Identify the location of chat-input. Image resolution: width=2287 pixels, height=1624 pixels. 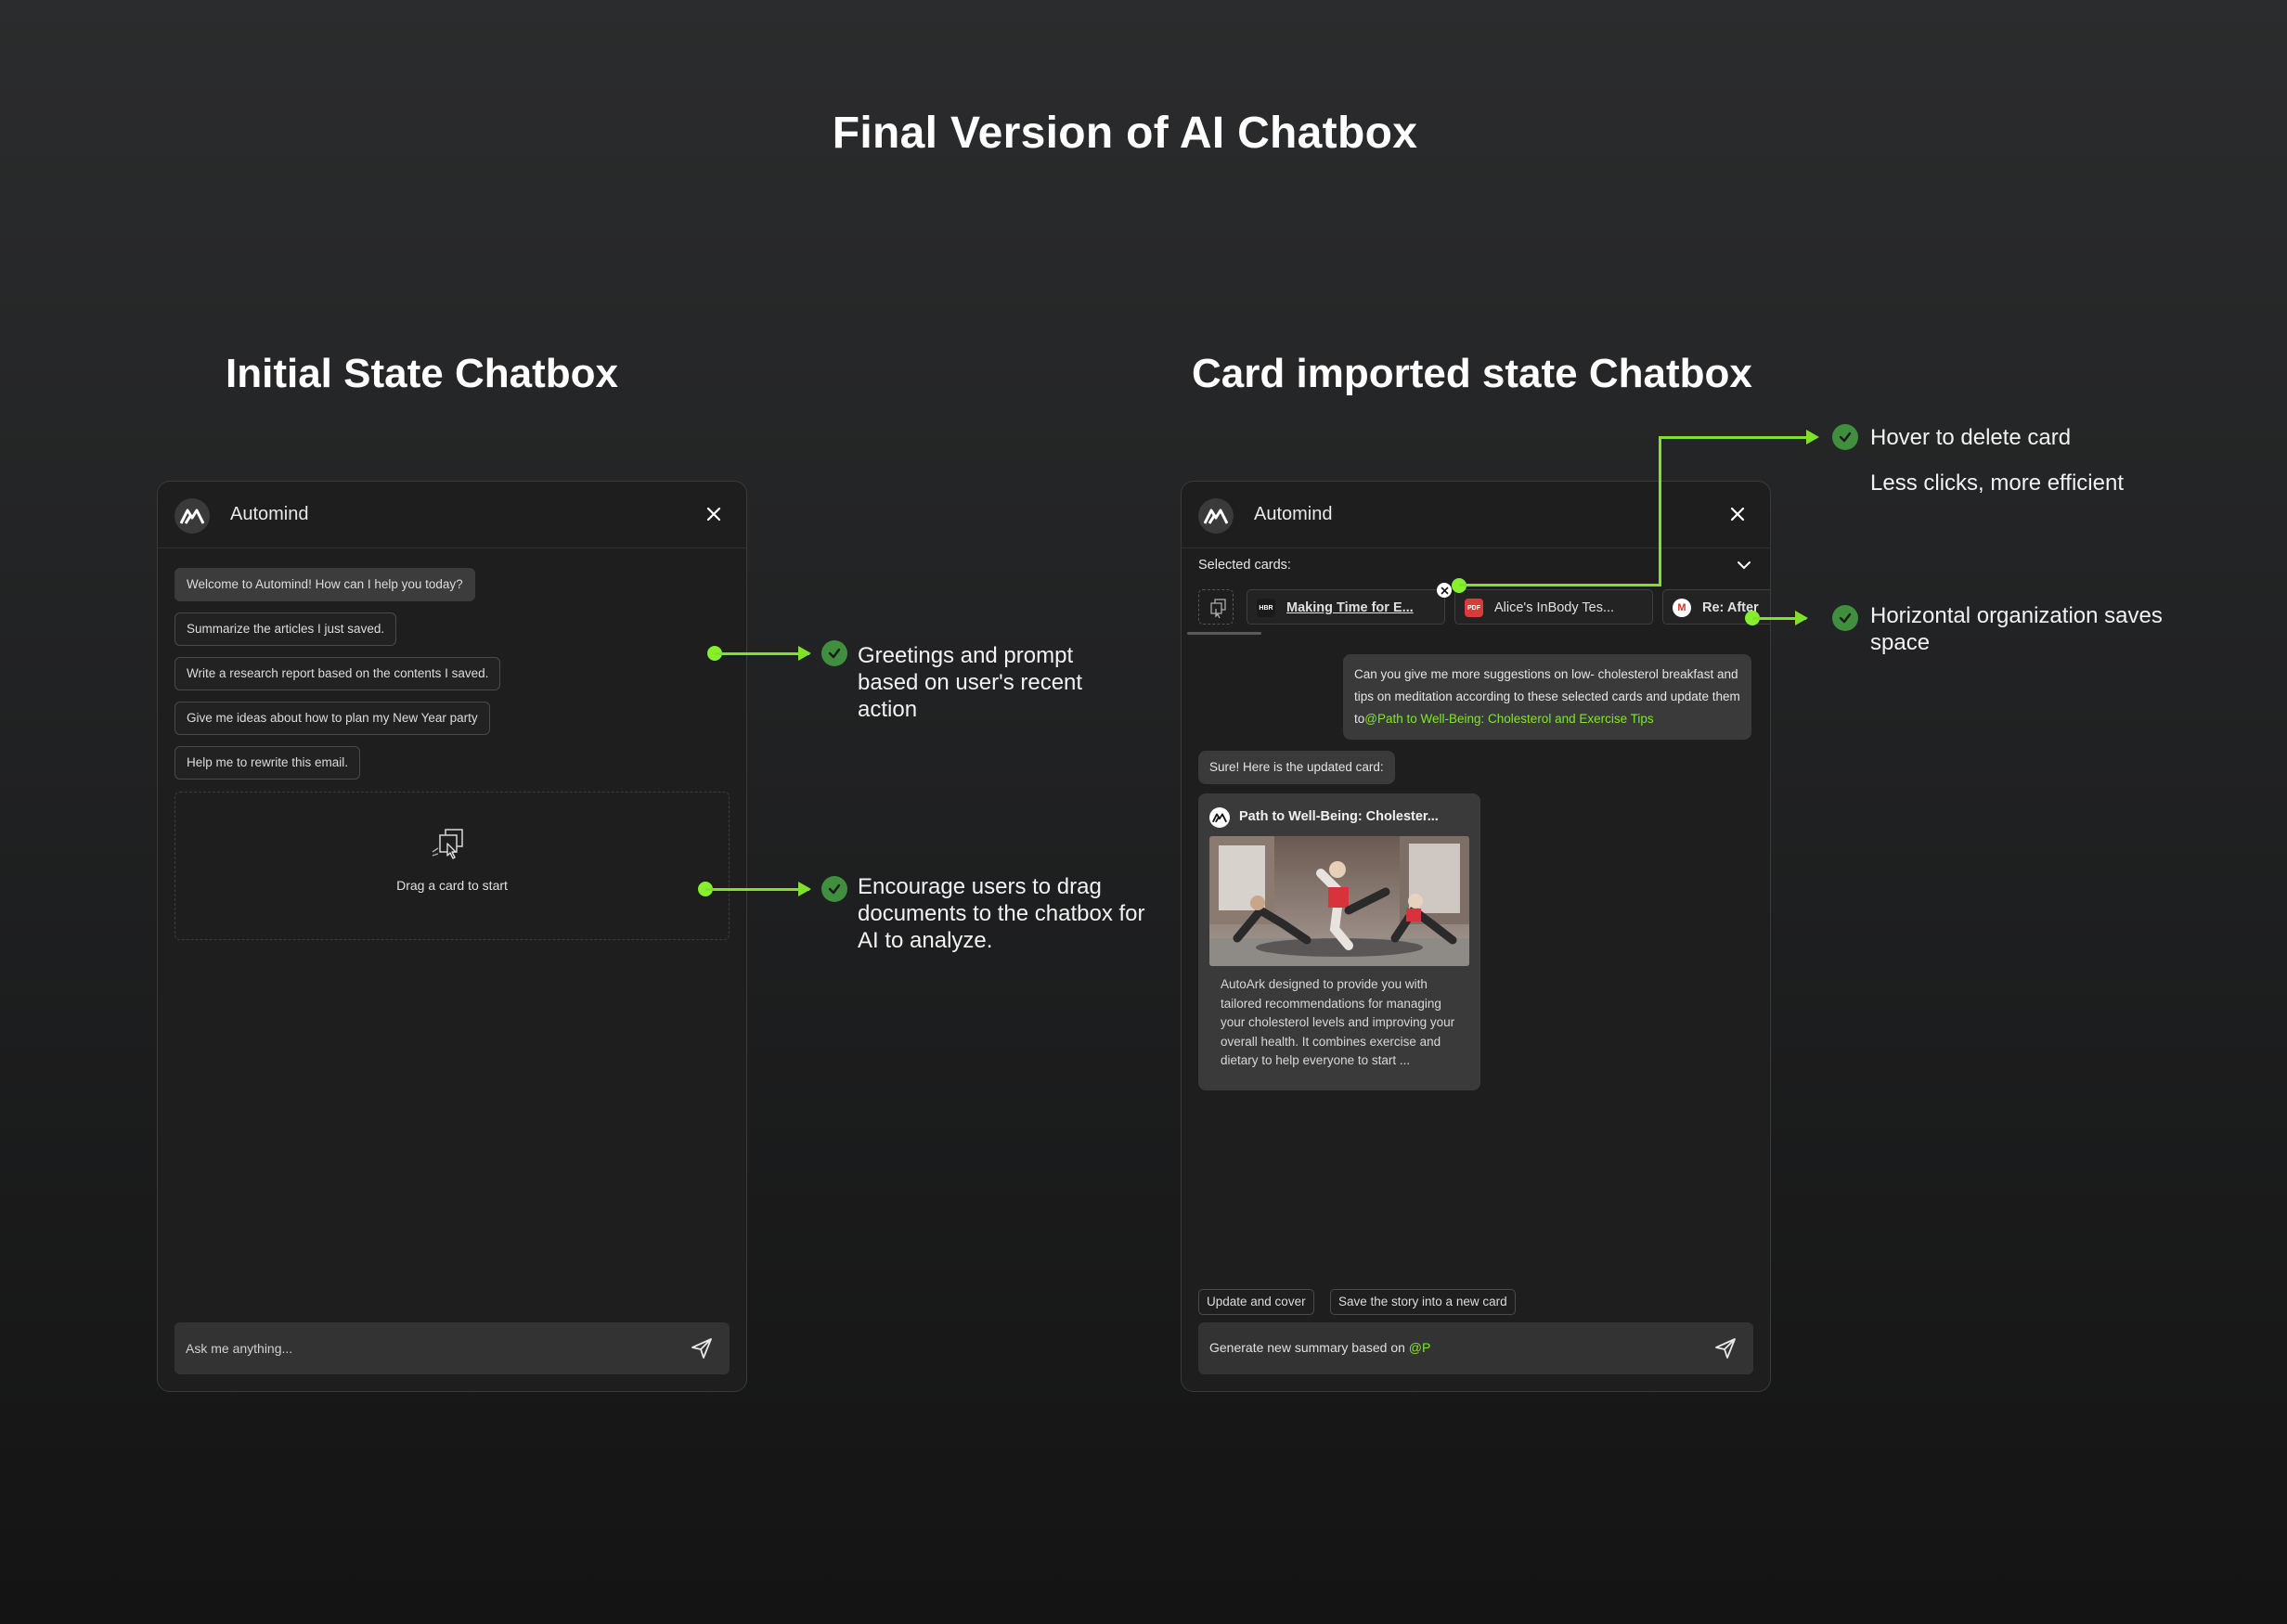
(427, 1348).